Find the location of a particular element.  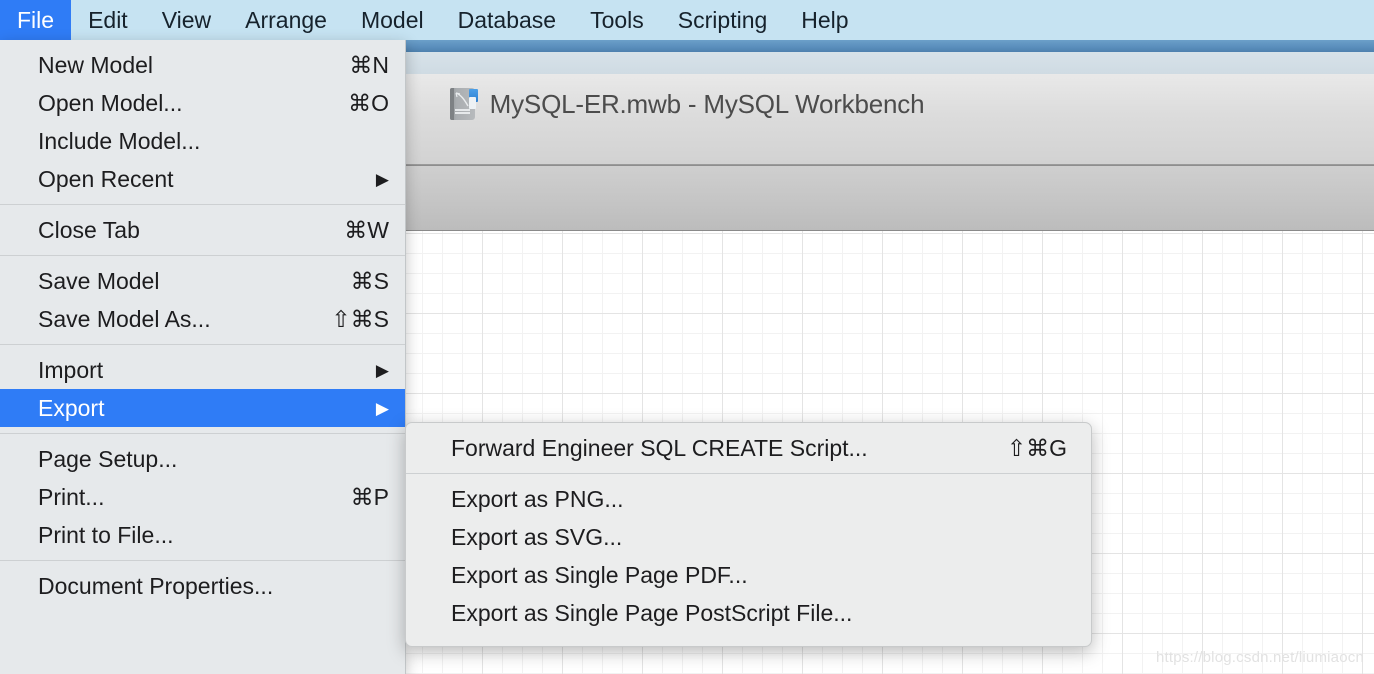

menubar-item-view: View is located at coordinates (186, 20).